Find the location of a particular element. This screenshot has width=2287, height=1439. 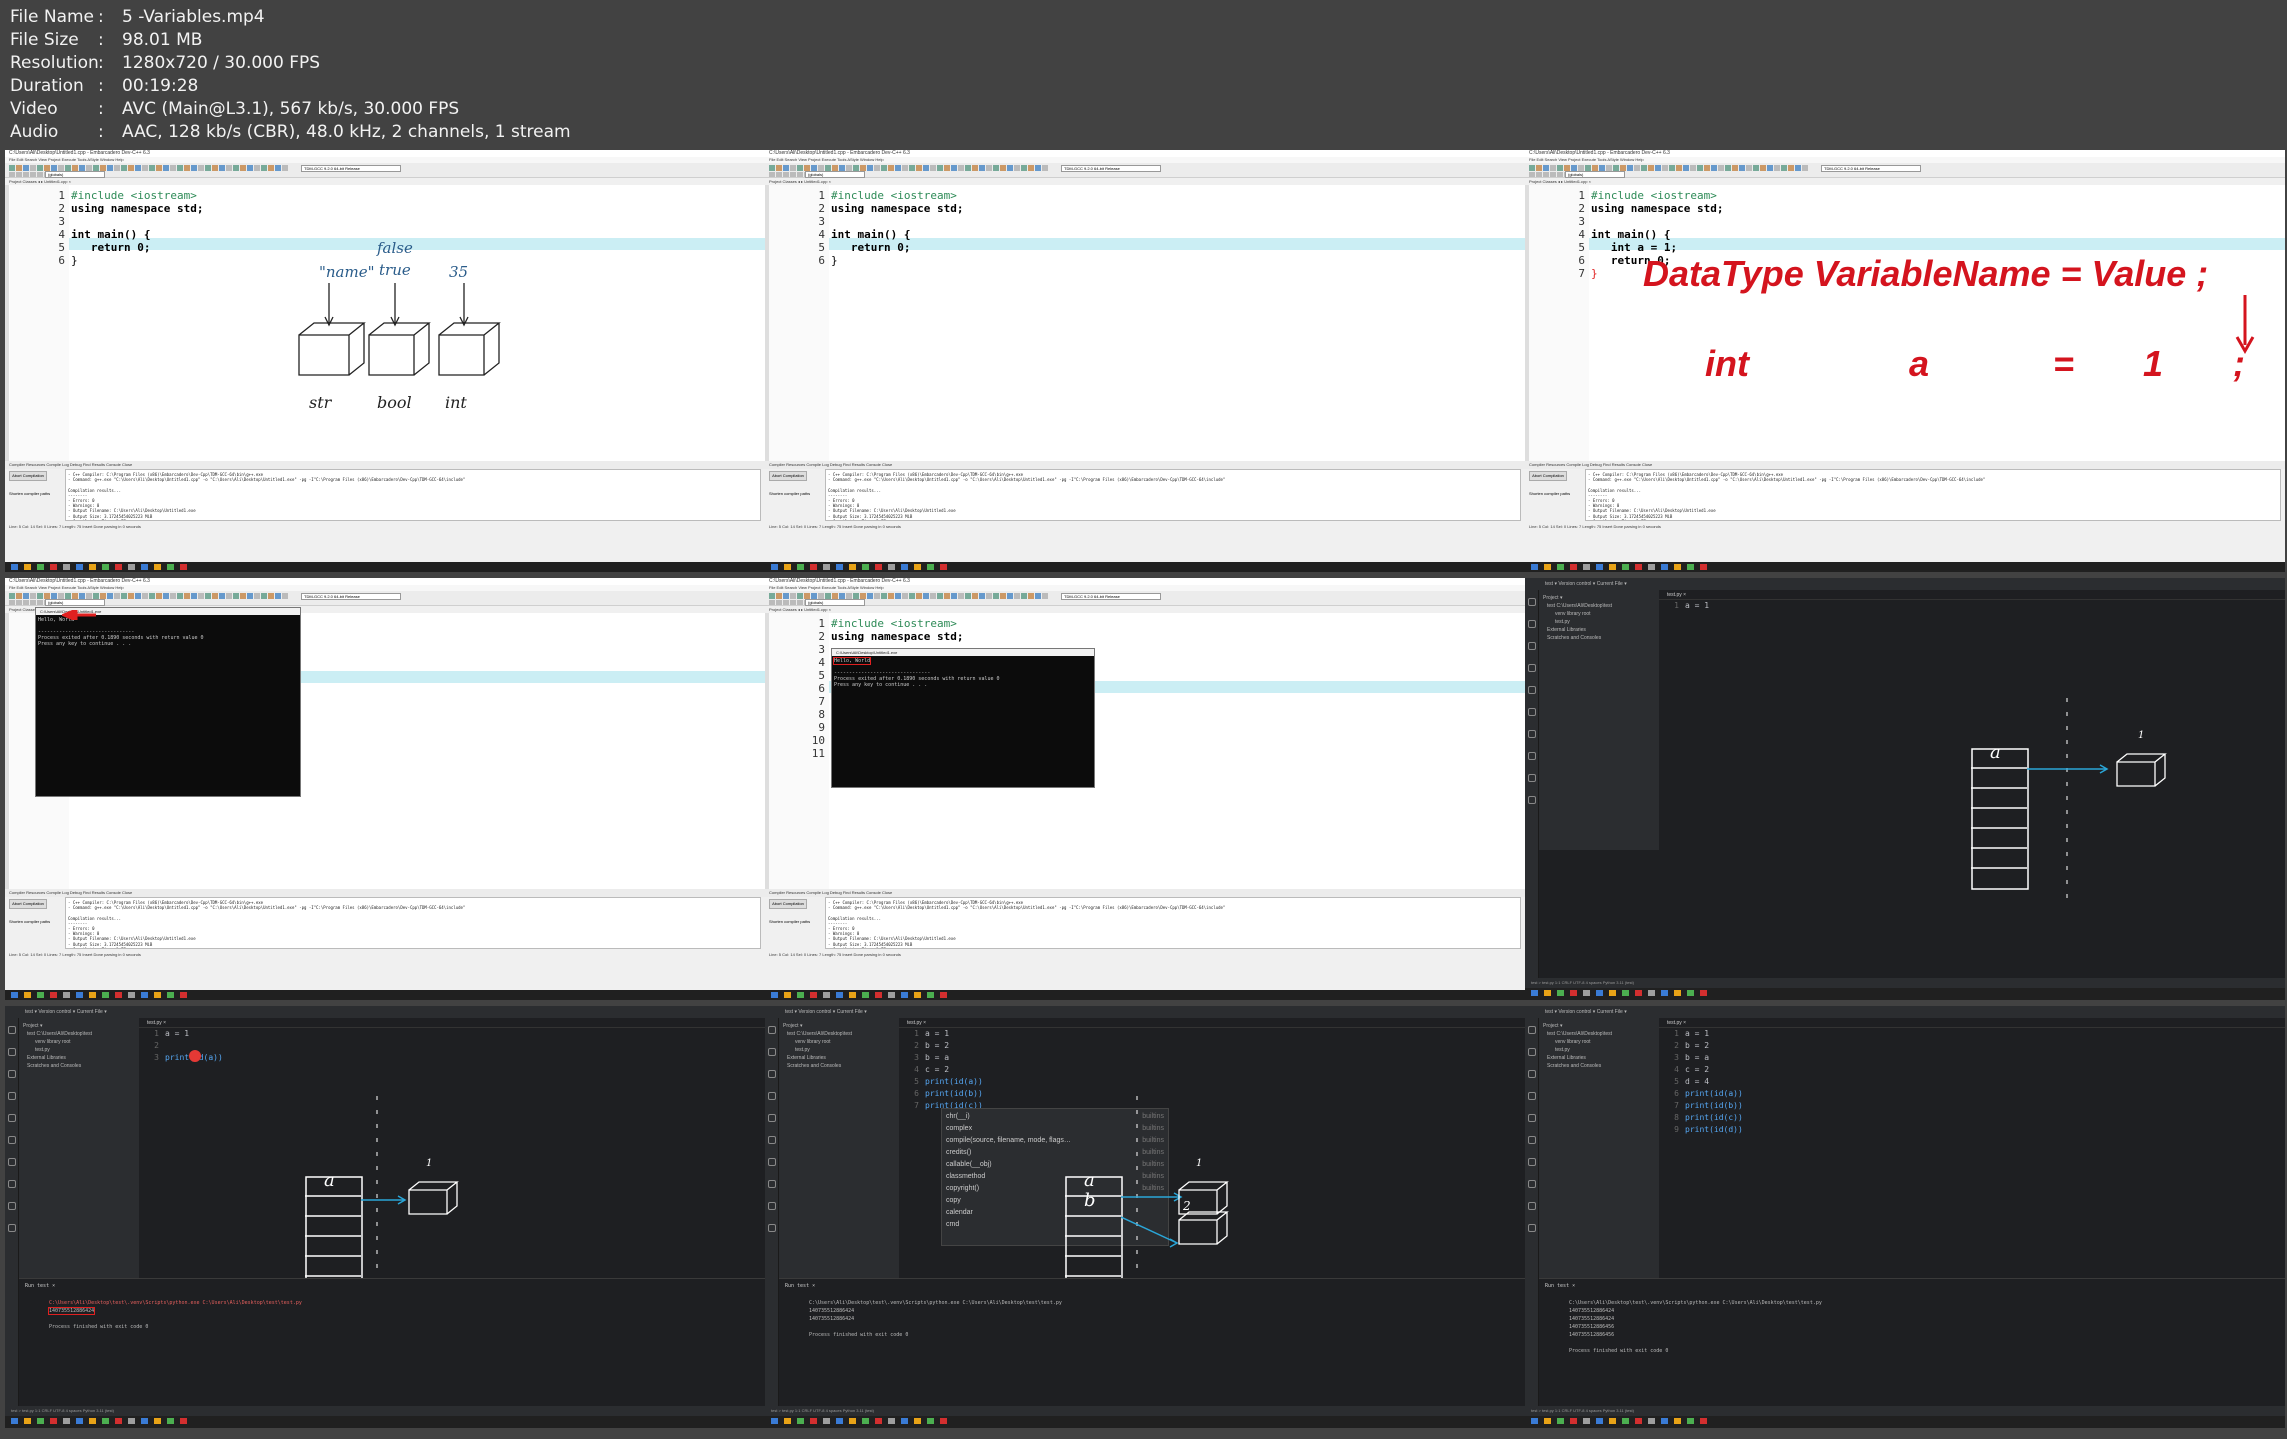

abort-compilation-button: Abort Compilation is located at coordinates (1548, 476).